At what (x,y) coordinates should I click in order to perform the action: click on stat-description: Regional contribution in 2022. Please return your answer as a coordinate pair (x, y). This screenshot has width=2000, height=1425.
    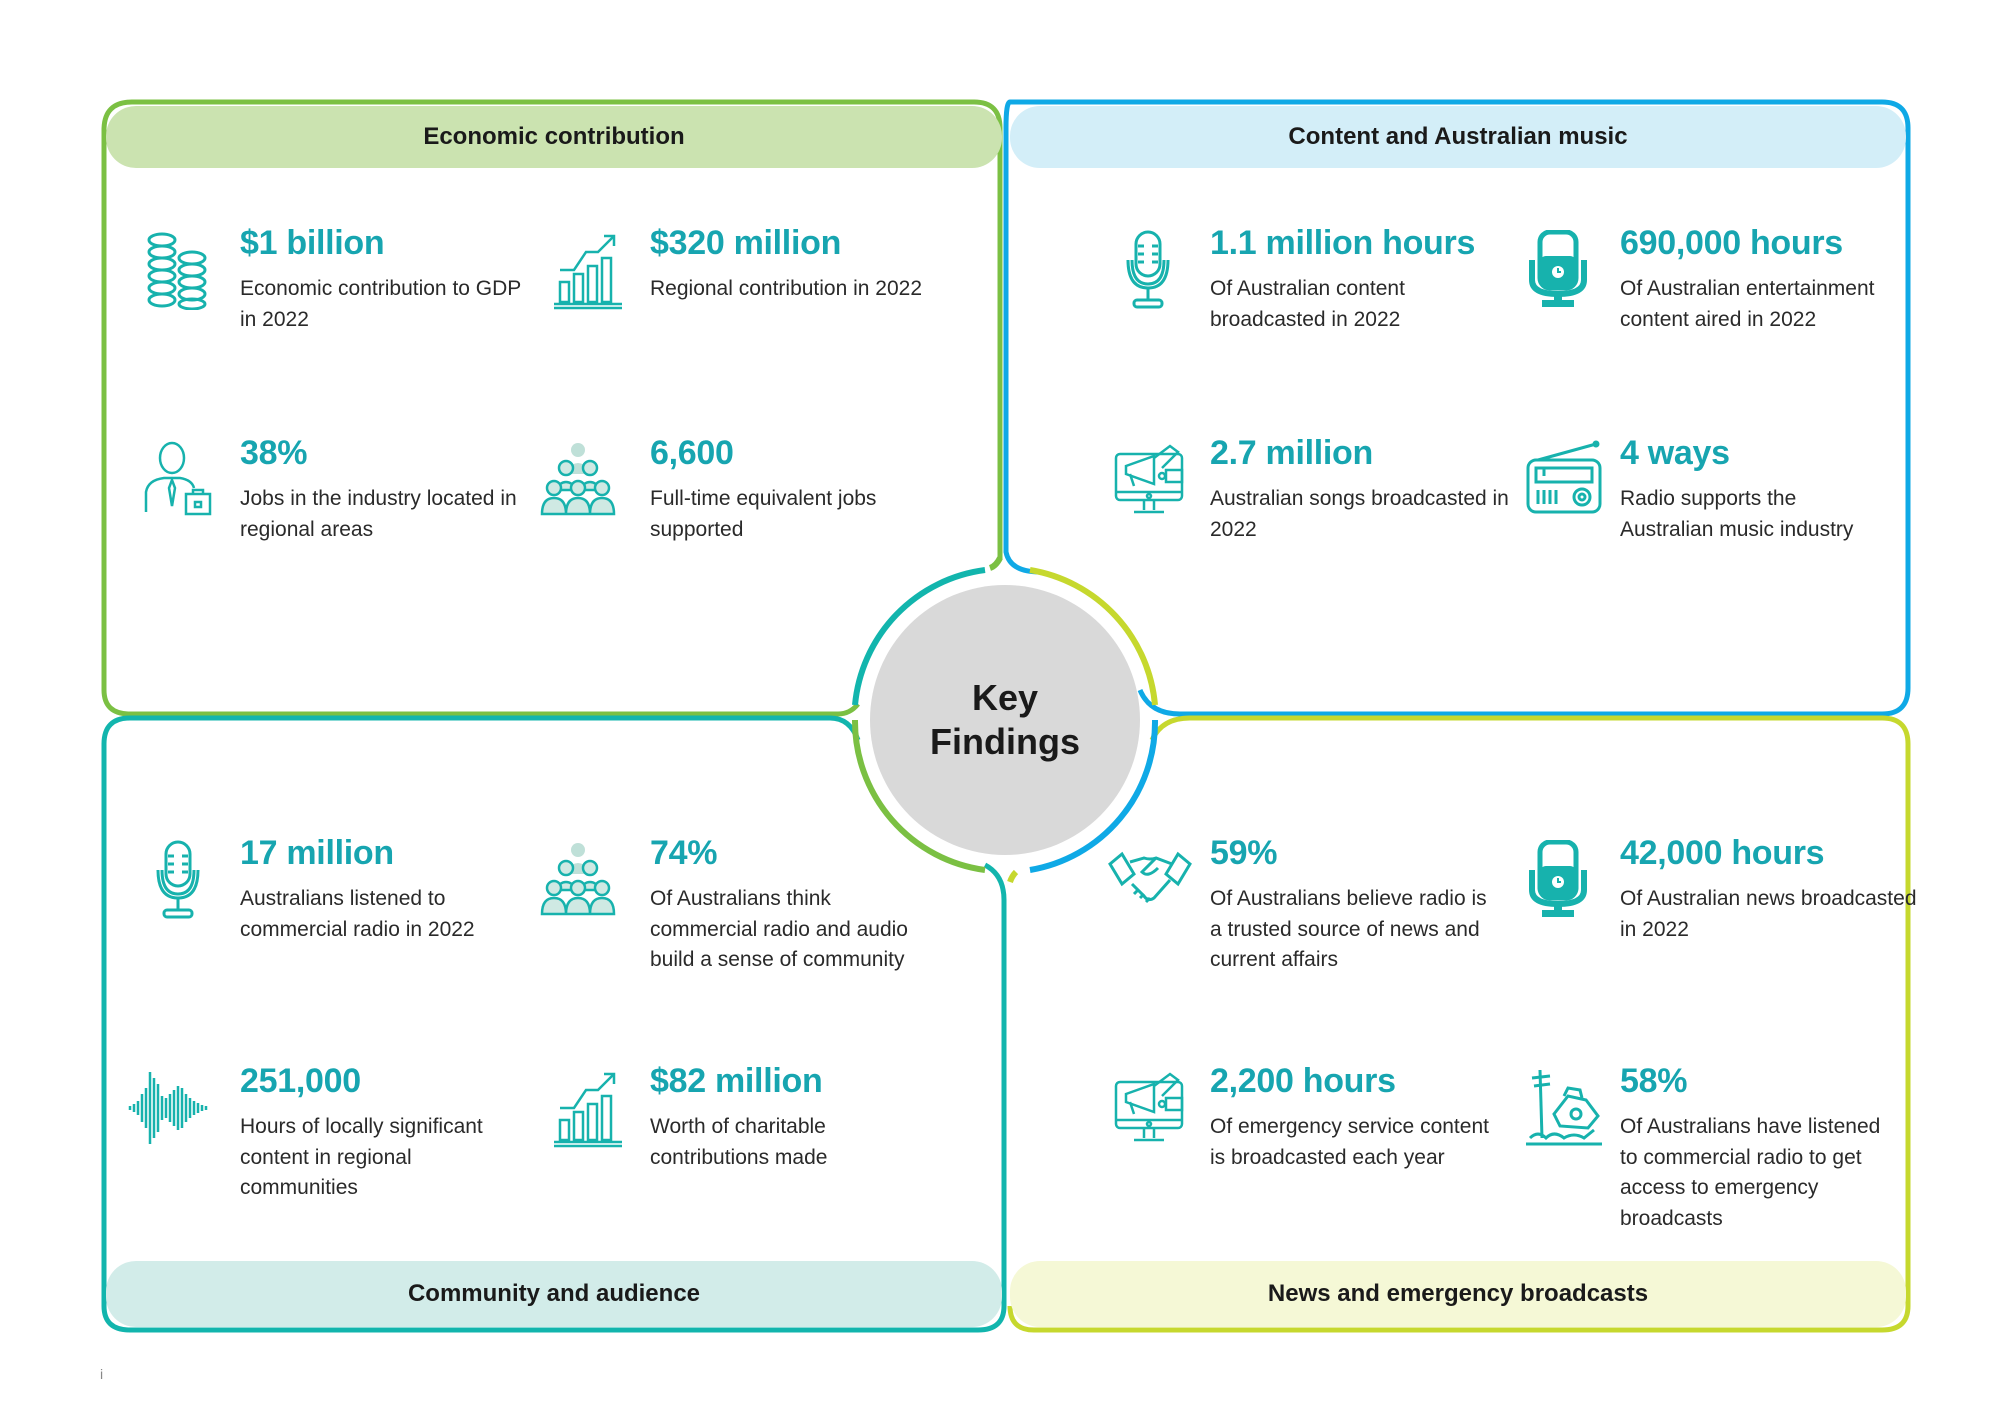
    Looking at the image, I should click on (786, 288).